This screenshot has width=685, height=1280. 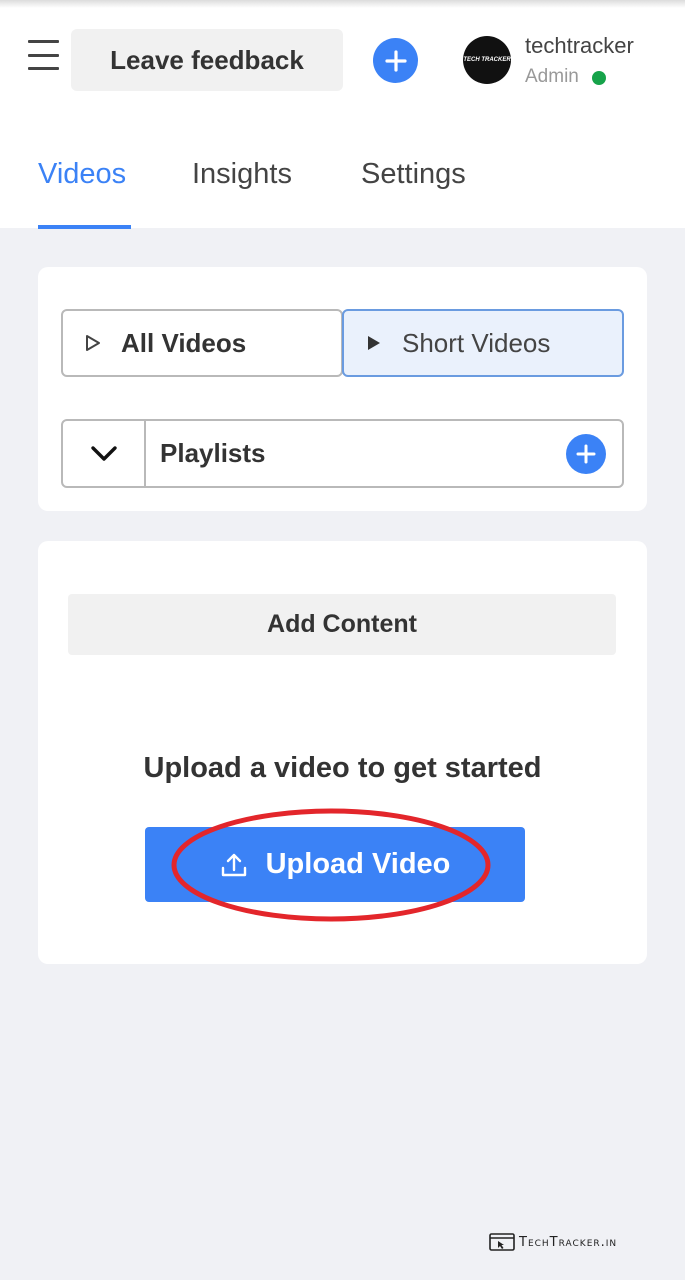 What do you see at coordinates (234, 865) in the screenshot?
I see `upload-icon` at bounding box center [234, 865].